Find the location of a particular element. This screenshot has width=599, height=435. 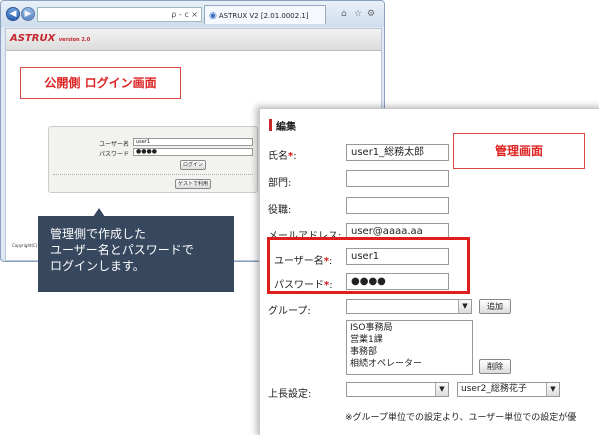

note-text: ※グループ単位での設定より、ユーザー単位での設定が優 is located at coordinates (461, 418).